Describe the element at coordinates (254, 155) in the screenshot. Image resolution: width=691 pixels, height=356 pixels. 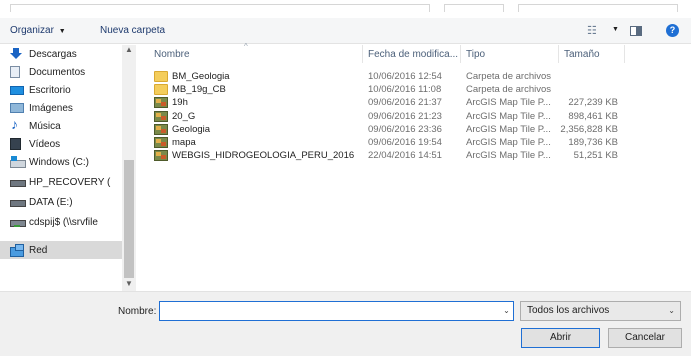
I see `file-name-cell: WEBGIS_HIDROGEOLOGIA_PERU_2016` at that location.